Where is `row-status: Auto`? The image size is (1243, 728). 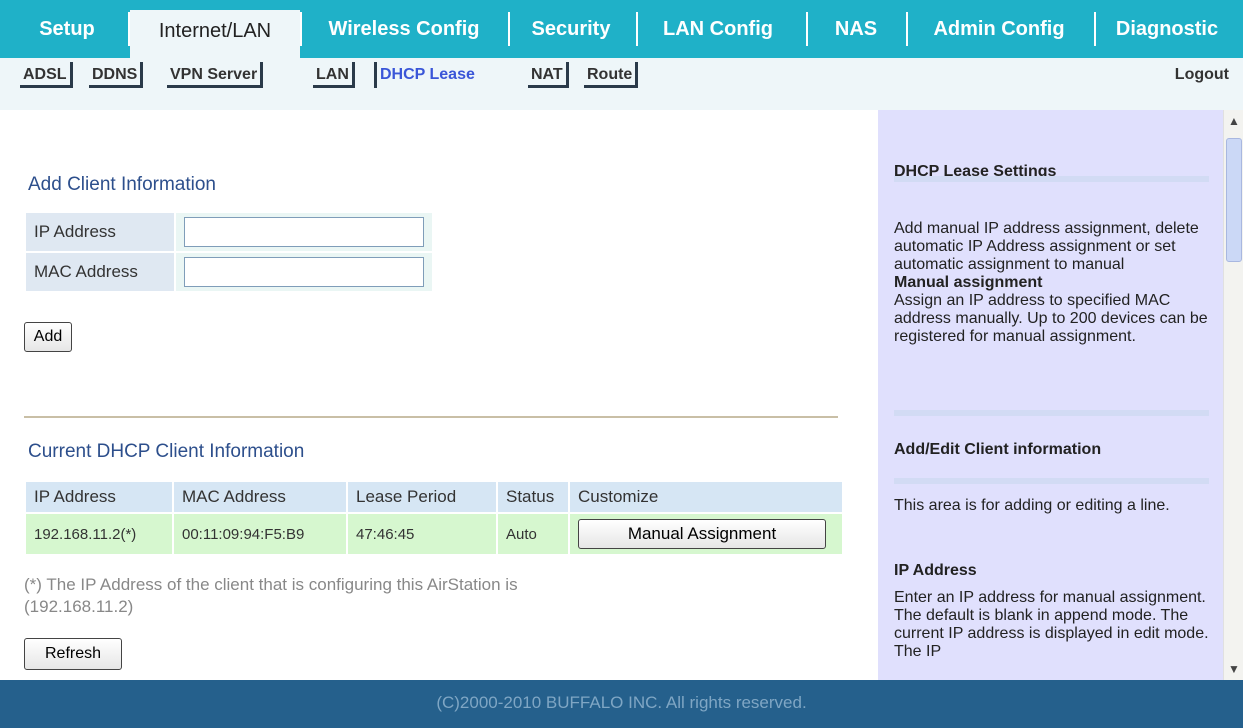
row-status: Auto is located at coordinates (533, 534).